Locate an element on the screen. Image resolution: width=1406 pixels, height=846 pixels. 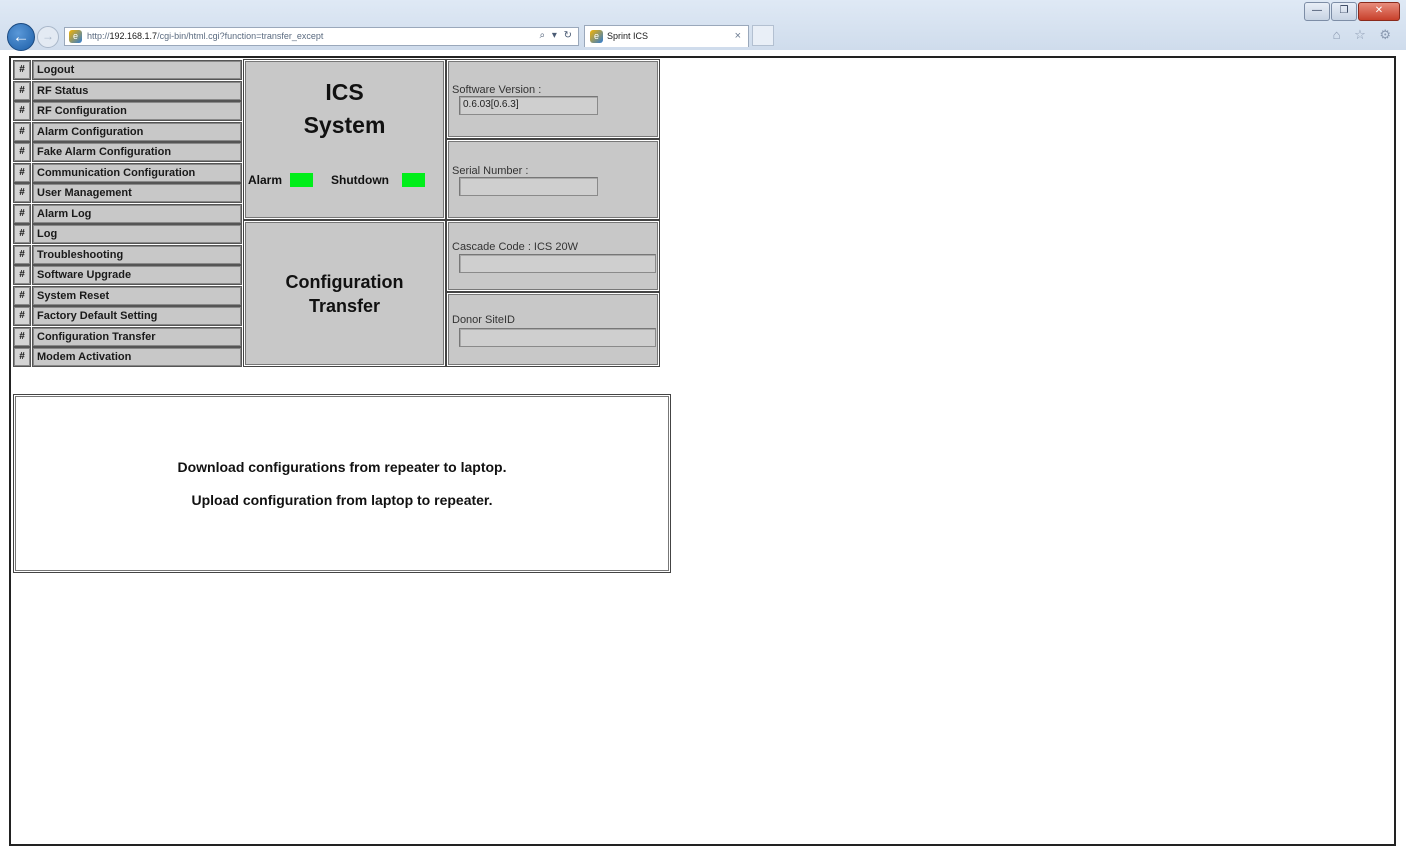
menu-row: # Troubleshooting is located at coordinates (127, 255).